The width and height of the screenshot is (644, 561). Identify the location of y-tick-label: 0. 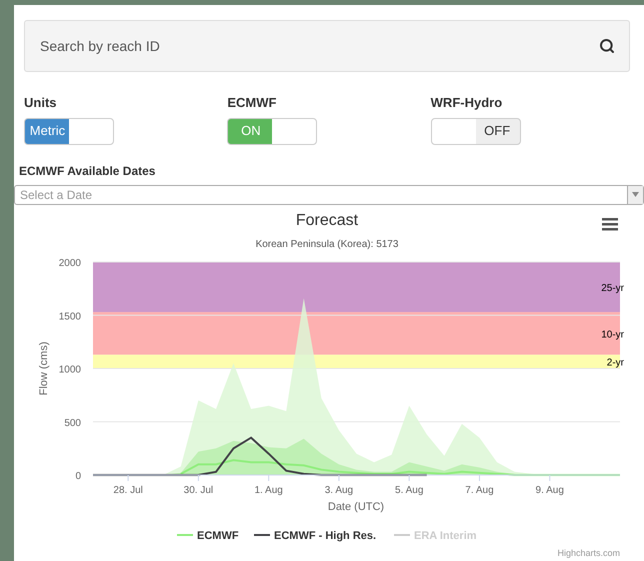
(78, 476).